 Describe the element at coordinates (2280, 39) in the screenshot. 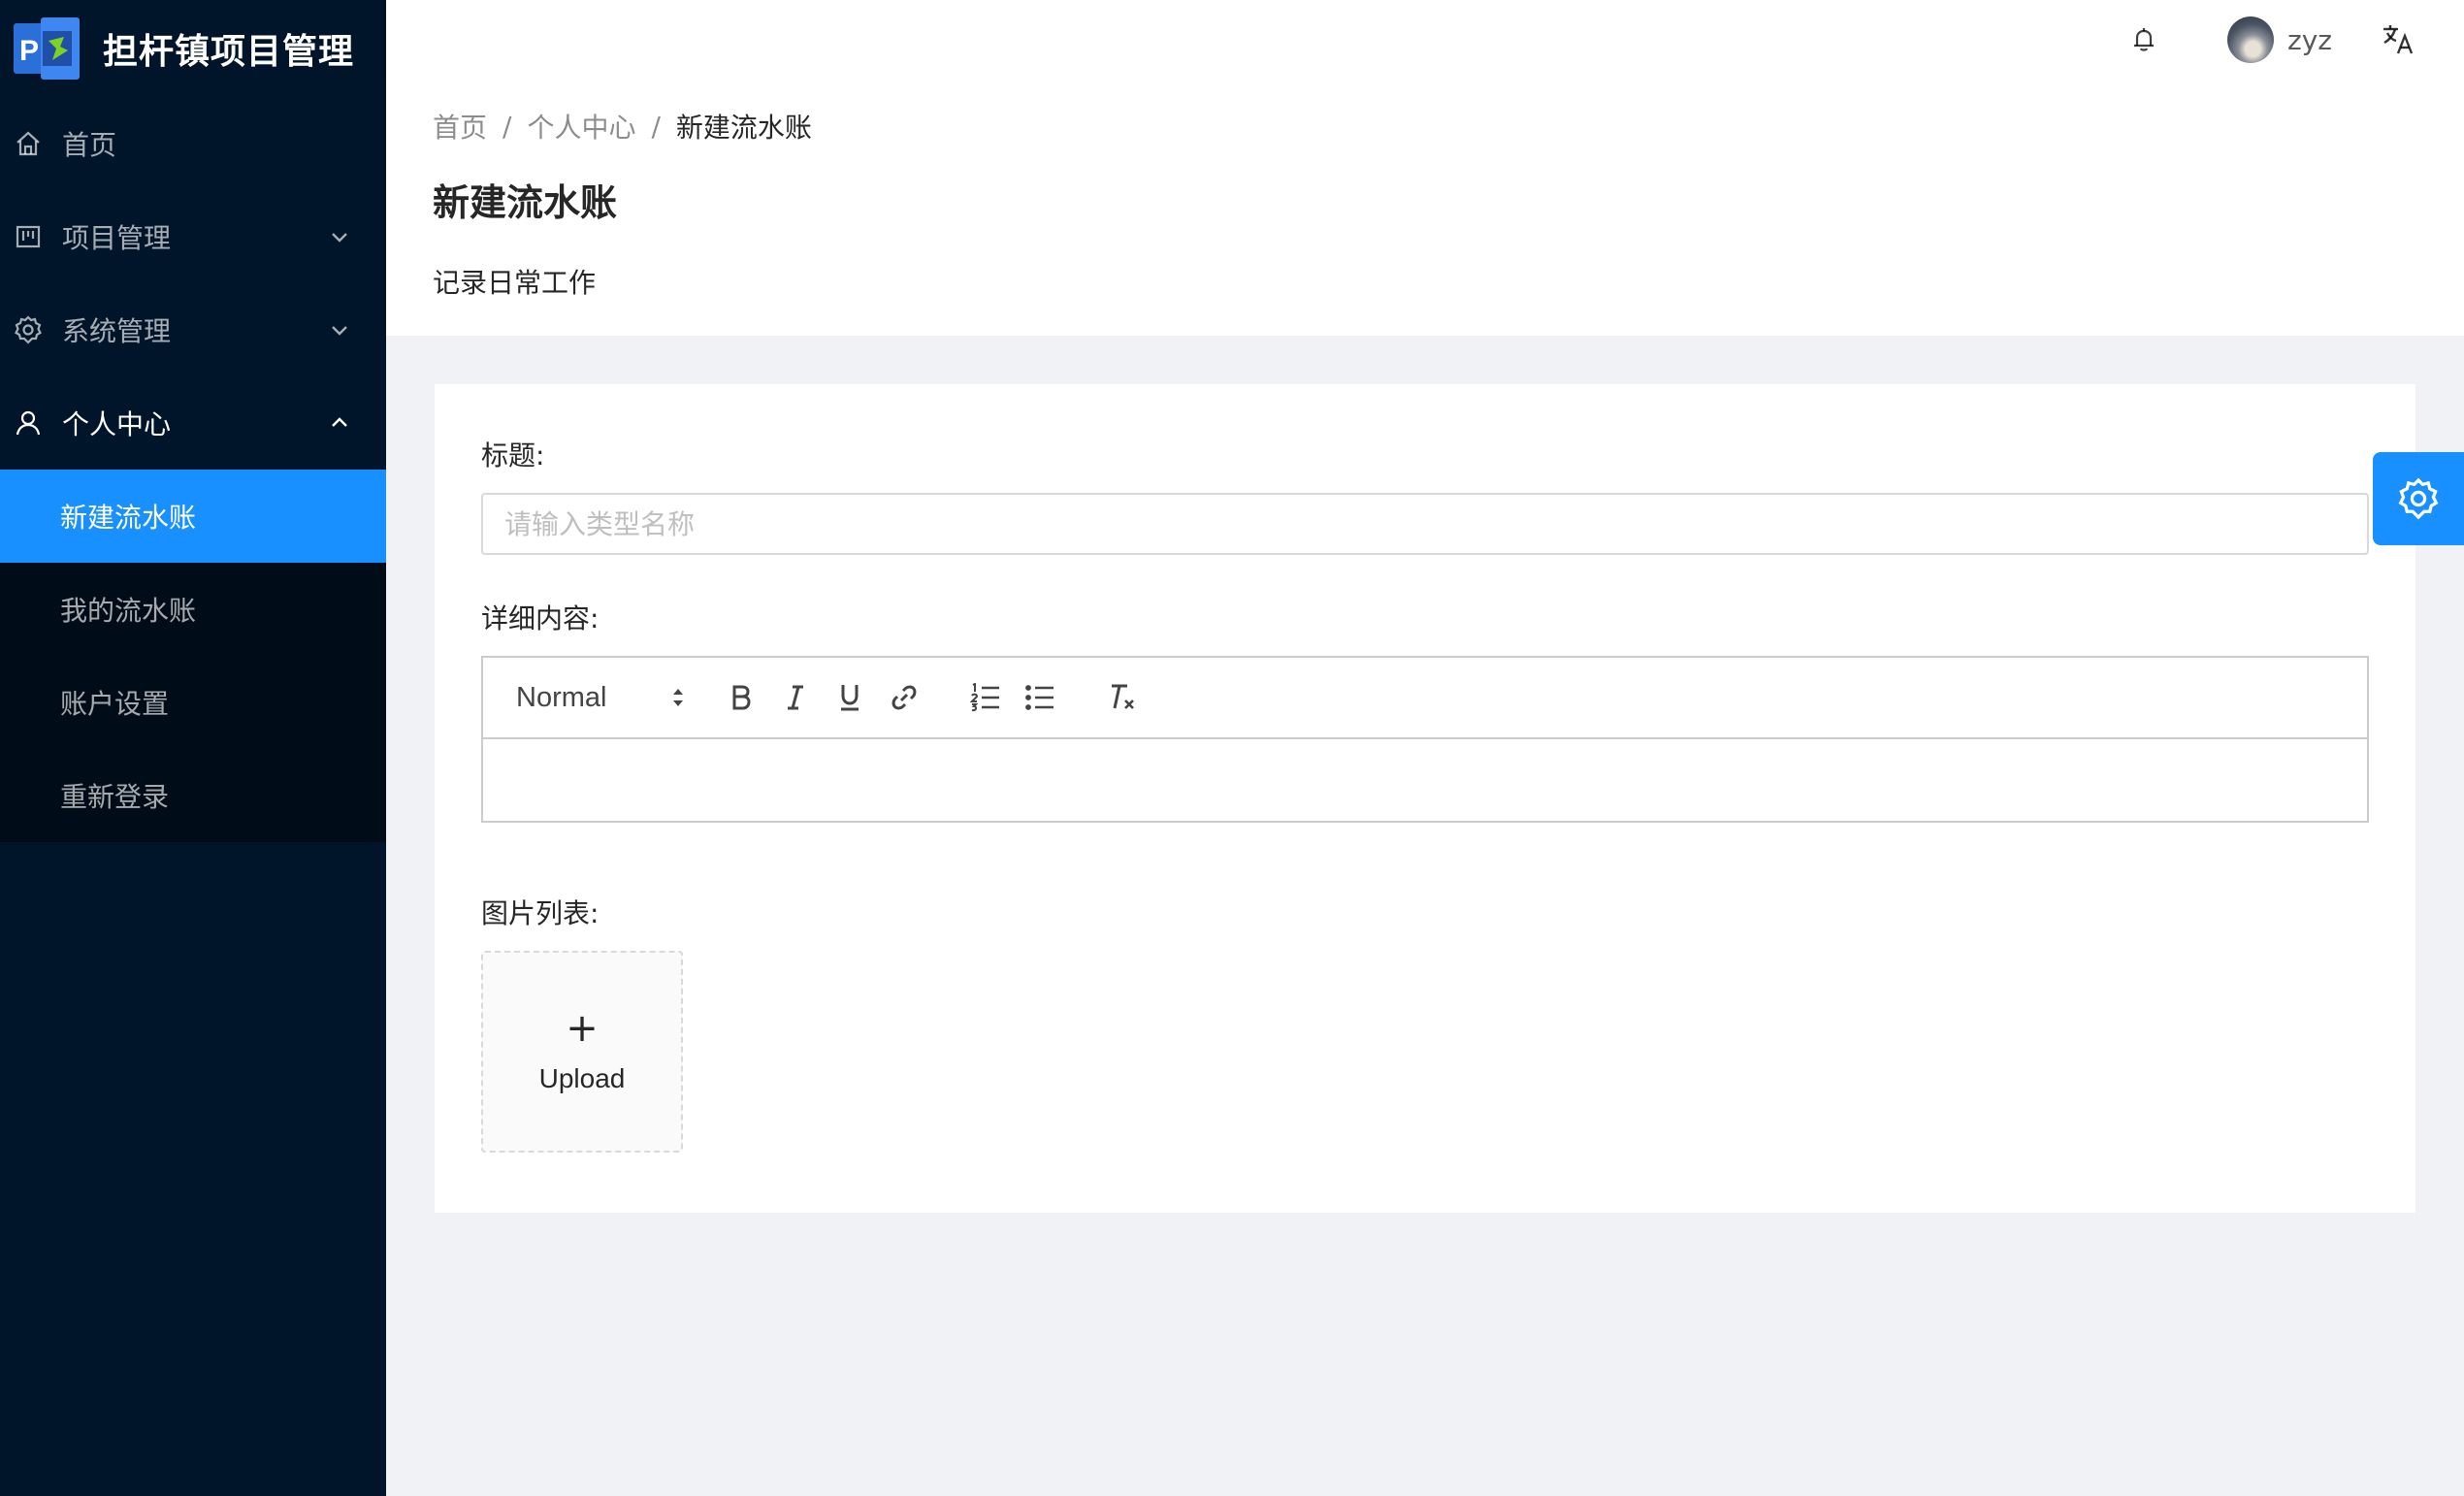

I see `user-menu: zyz` at that location.